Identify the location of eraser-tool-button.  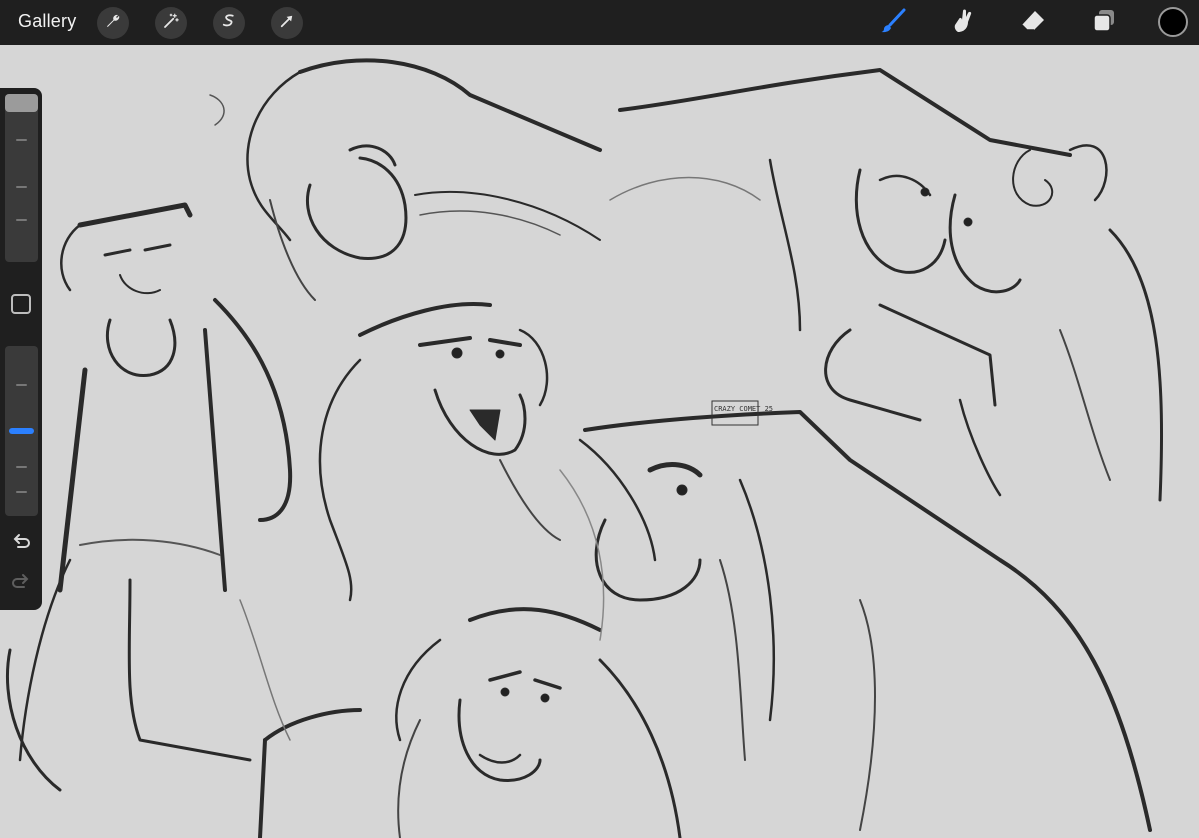
(1033, 23).